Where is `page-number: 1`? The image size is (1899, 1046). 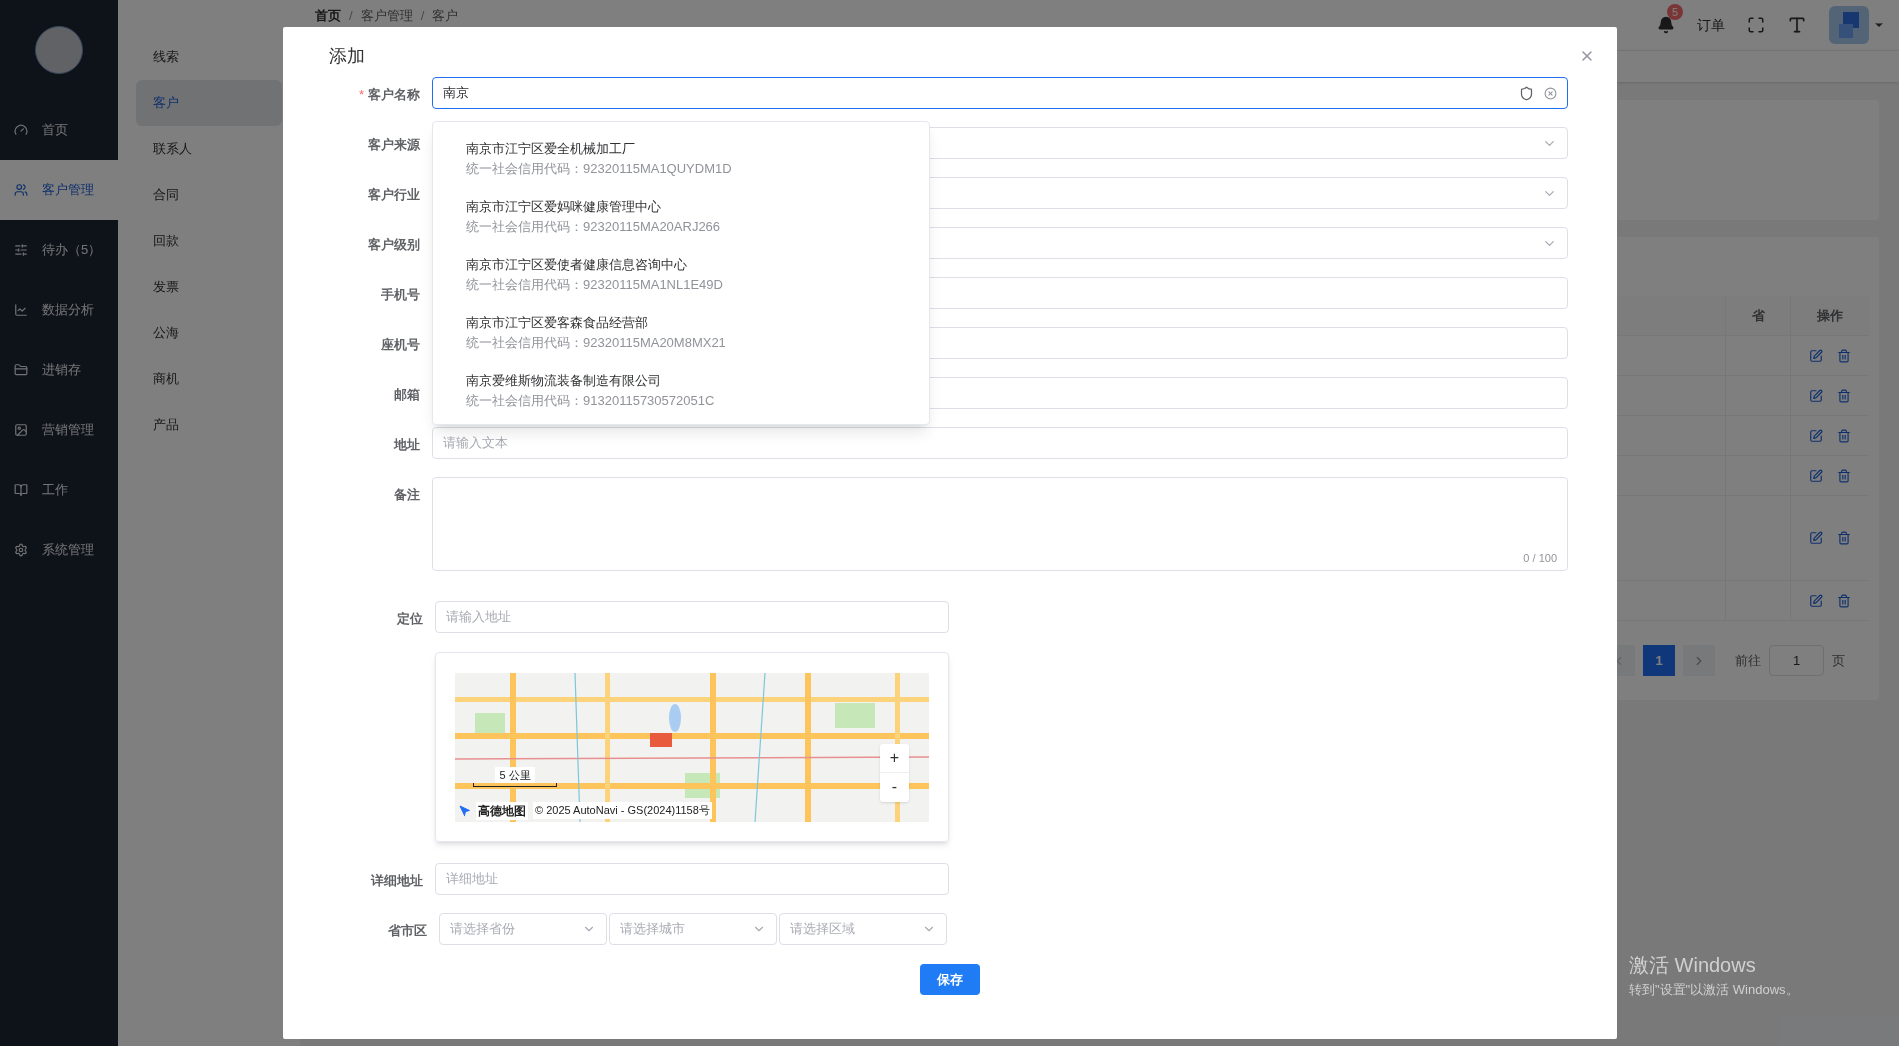
page-number: 1 is located at coordinates (1659, 660).